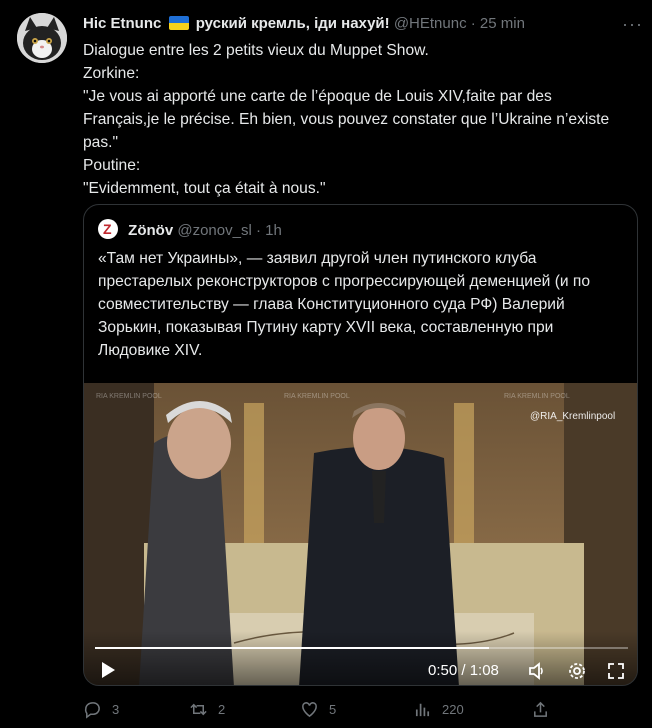 The width and height of the screenshot is (652, 728). Describe the element at coordinates (292, 648) in the screenshot. I see `video-progress-fill` at that location.